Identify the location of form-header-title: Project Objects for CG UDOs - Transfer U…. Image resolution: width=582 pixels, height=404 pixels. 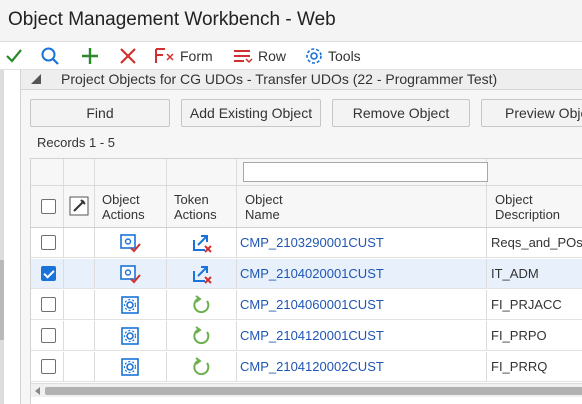
(279, 79).